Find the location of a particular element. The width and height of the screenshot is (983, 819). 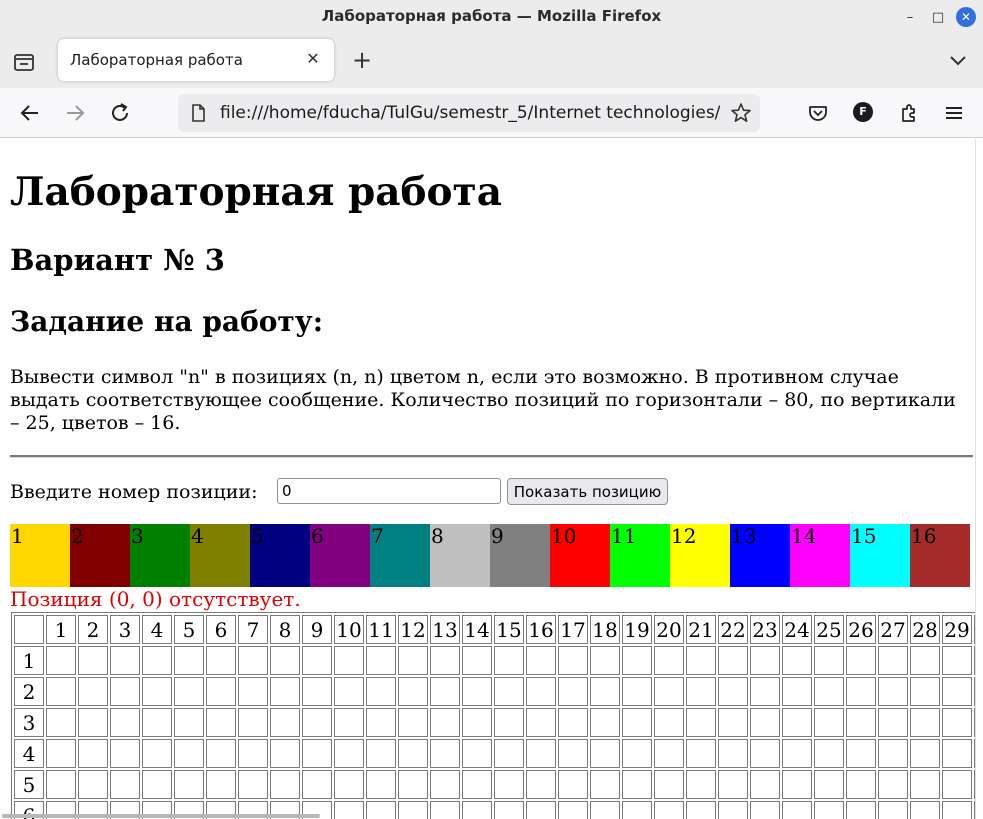

tab-close-icon: ✕ is located at coordinates (313, 59).